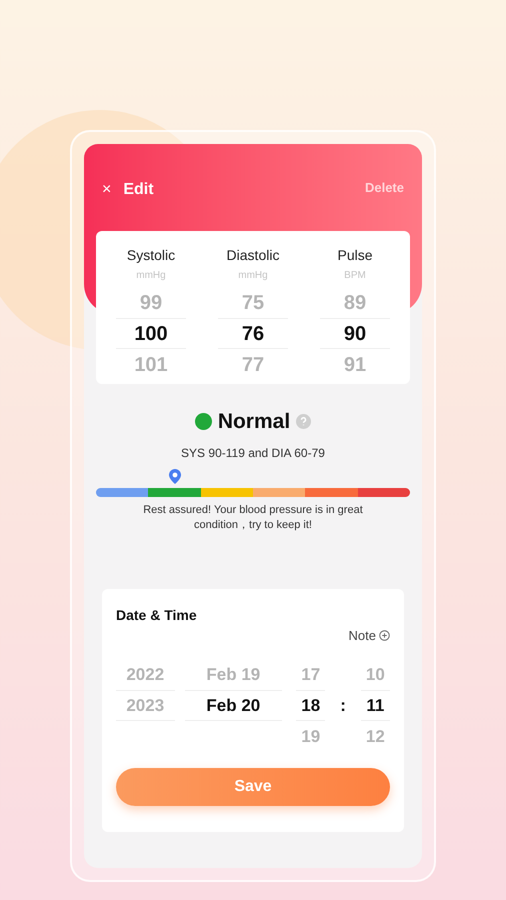 This screenshot has width=506, height=900. Describe the element at coordinates (138, 190) in the screenshot. I see `screen-title: Edit` at that location.